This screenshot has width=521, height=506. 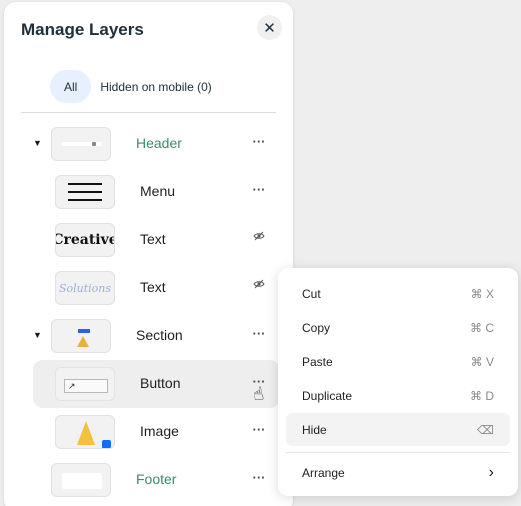 I want to click on menu-item-arrange: Arrange ›, so click(x=398, y=472).